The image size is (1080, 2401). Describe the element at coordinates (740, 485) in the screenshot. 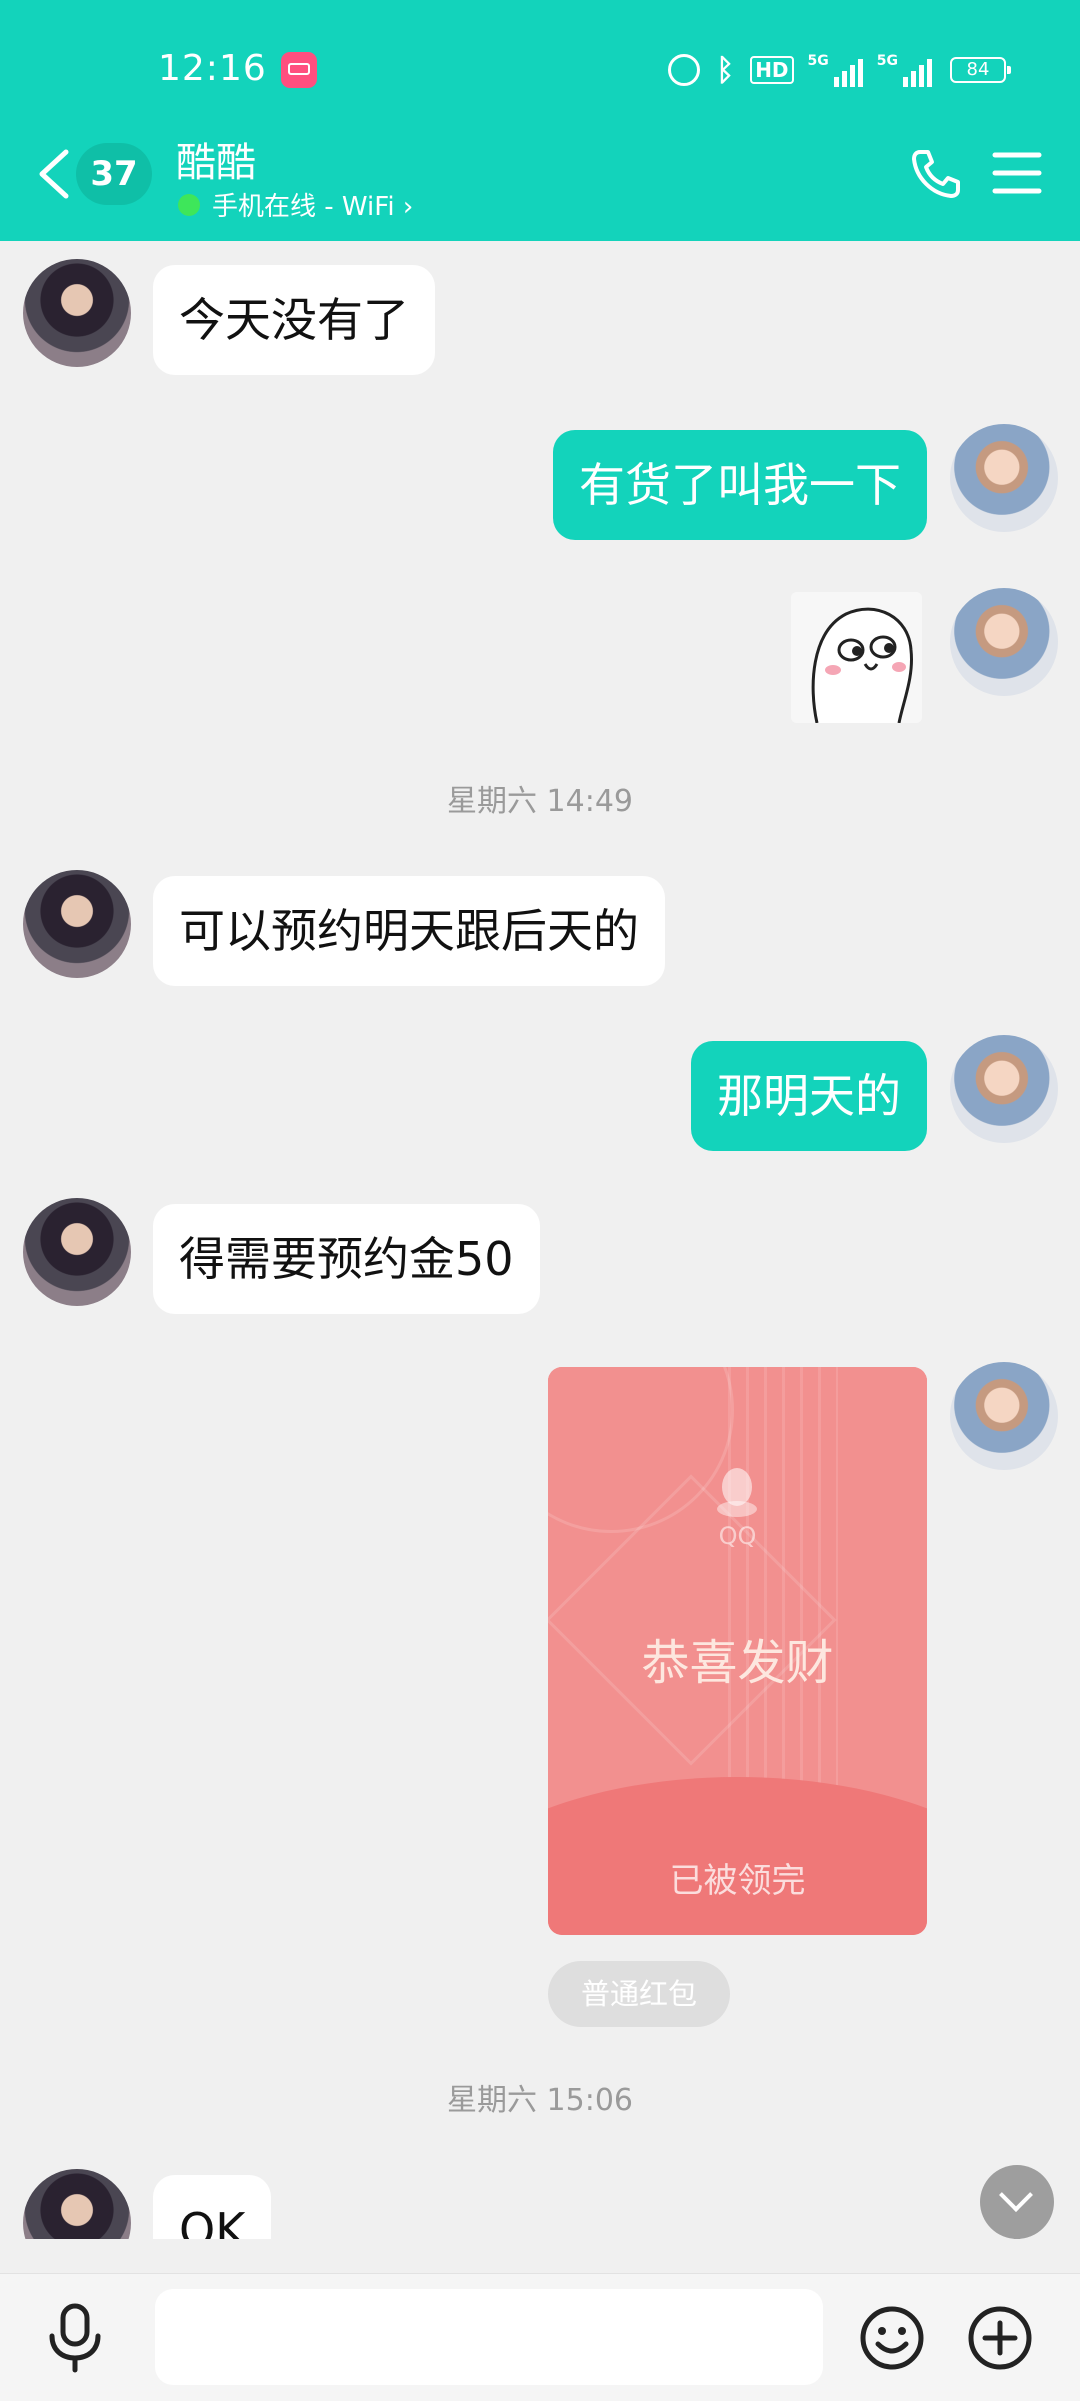

I see `message-bubble-outgoing: 有货了叫我一下` at that location.